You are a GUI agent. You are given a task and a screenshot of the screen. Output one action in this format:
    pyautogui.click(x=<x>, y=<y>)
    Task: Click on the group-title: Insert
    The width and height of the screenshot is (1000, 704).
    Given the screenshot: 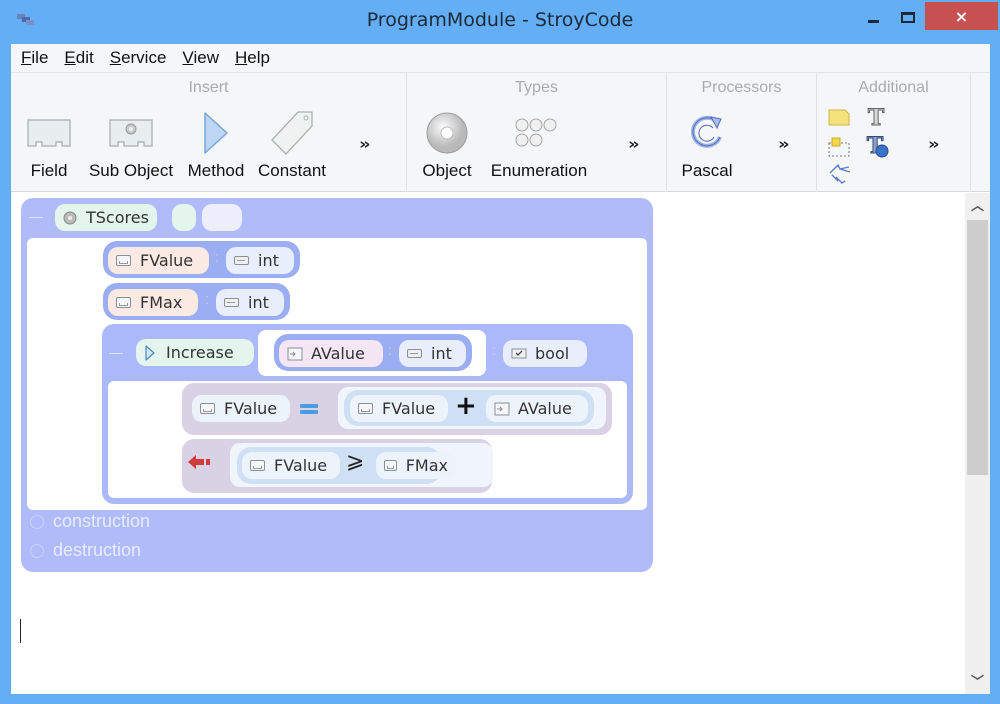 What is the action you would take?
    pyautogui.click(x=208, y=87)
    